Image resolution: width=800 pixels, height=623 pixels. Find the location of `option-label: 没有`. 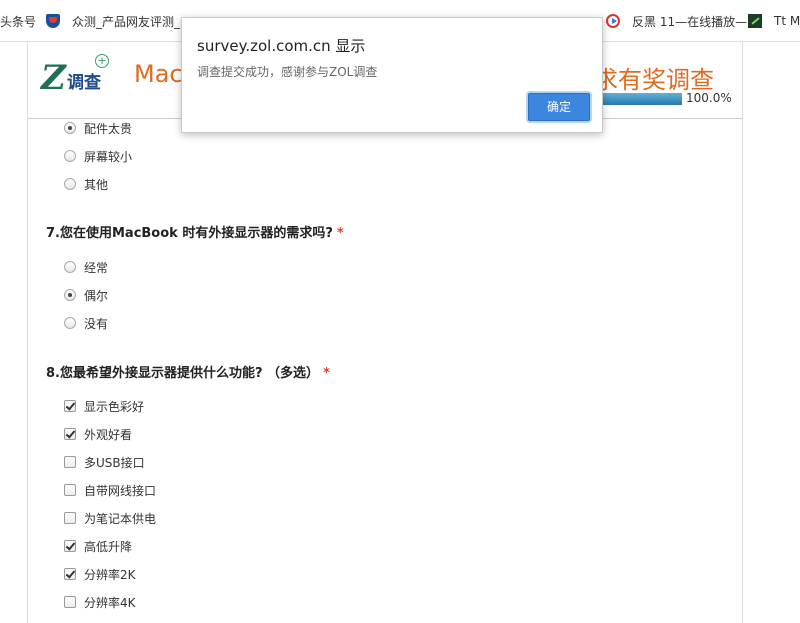

option-label: 没有 is located at coordinates (96, 323).